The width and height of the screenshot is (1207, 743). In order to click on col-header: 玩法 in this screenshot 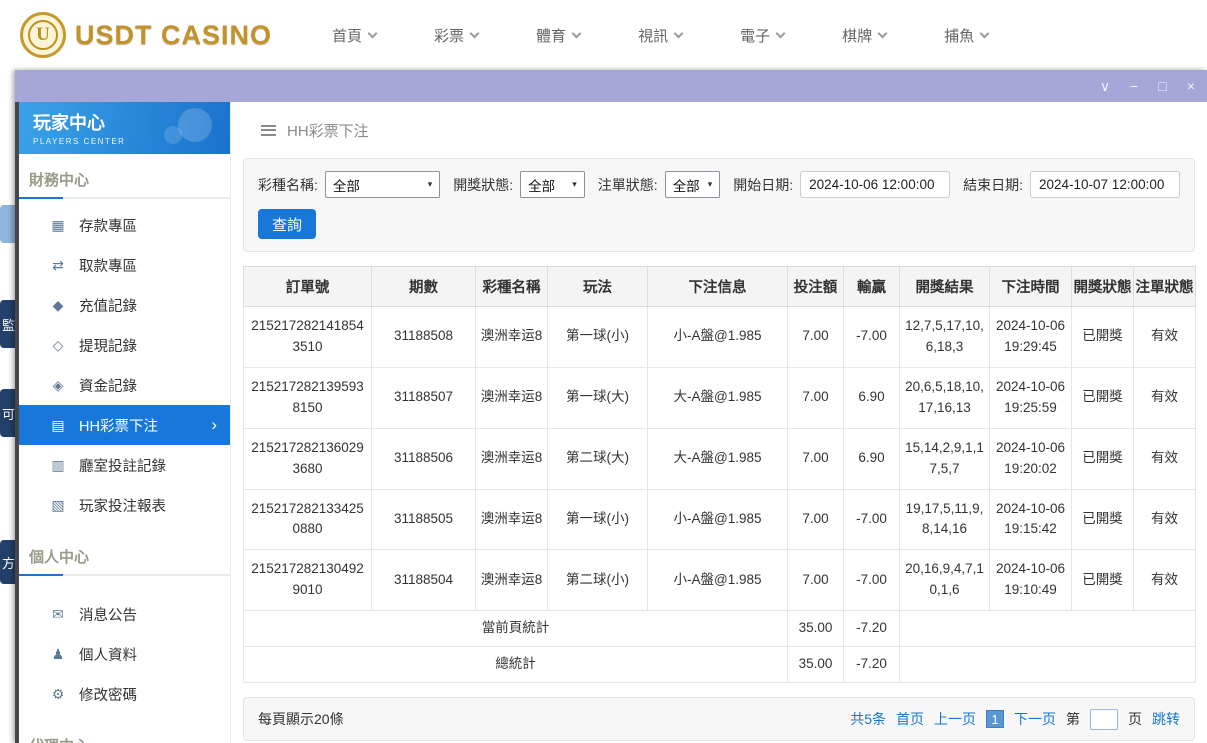, I will do `click(597, 286)`.